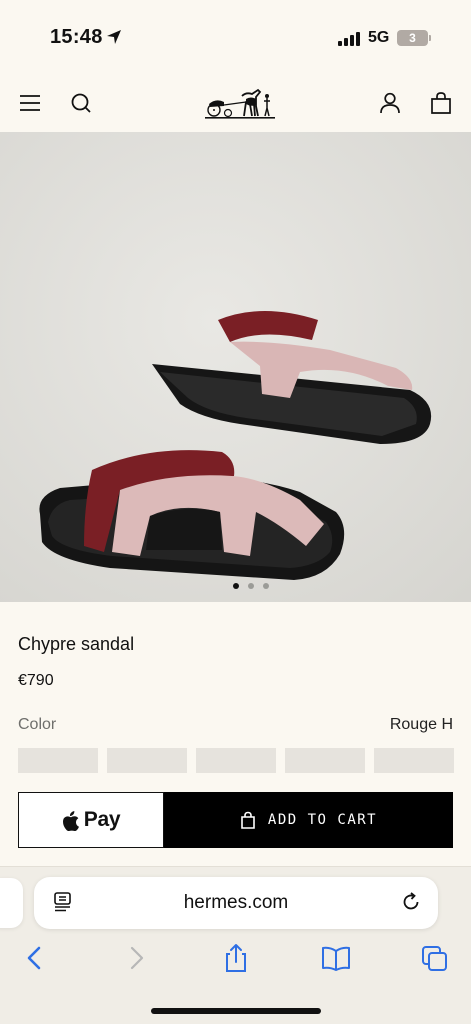  Describe the element at coordinates (379, 37) in the screenshot. I see `network-type: 5G` at that location.